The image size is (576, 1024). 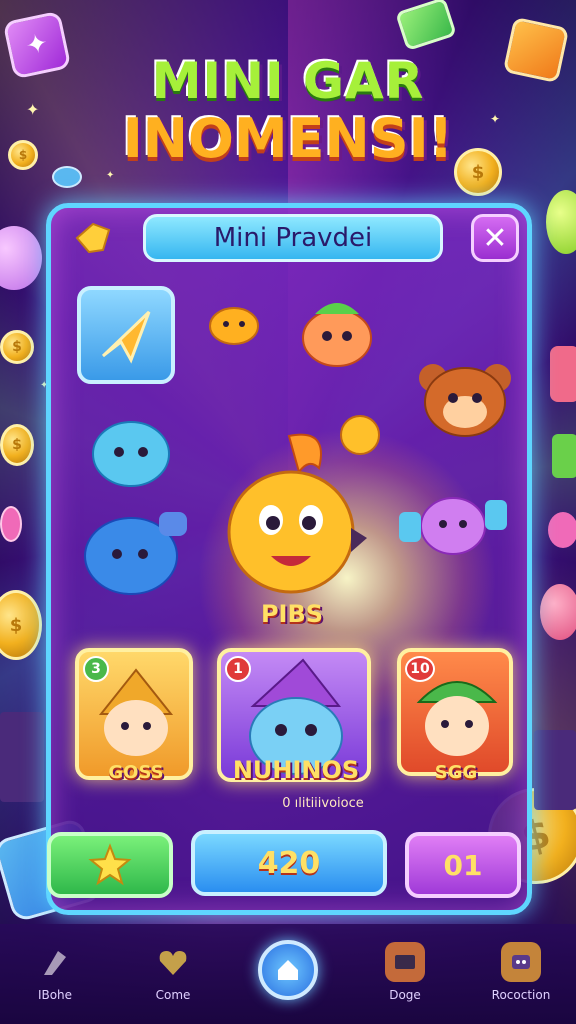 I want to click on bottom-nav: IBohe Come Doge Rocoction, so click(x=288, y=974).